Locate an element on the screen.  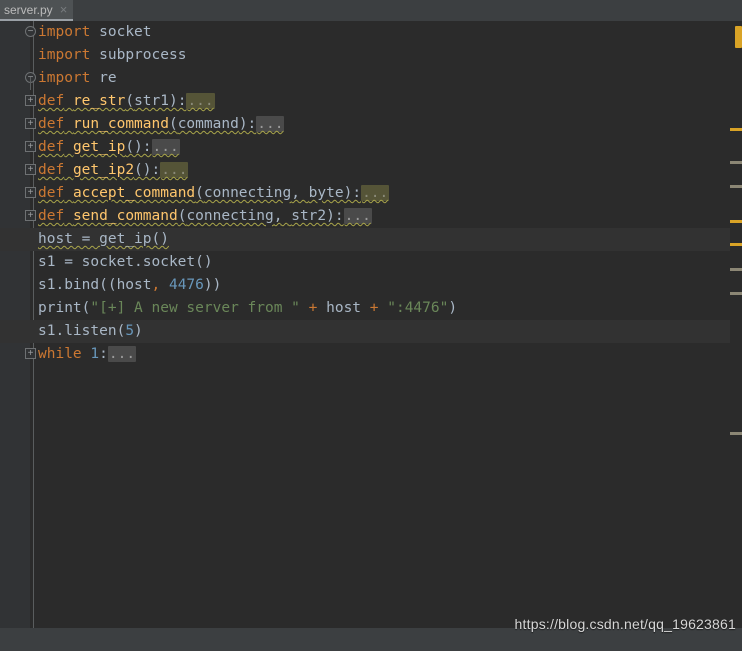
code-line: host = get_ip() is located at coordinates (371, 239).